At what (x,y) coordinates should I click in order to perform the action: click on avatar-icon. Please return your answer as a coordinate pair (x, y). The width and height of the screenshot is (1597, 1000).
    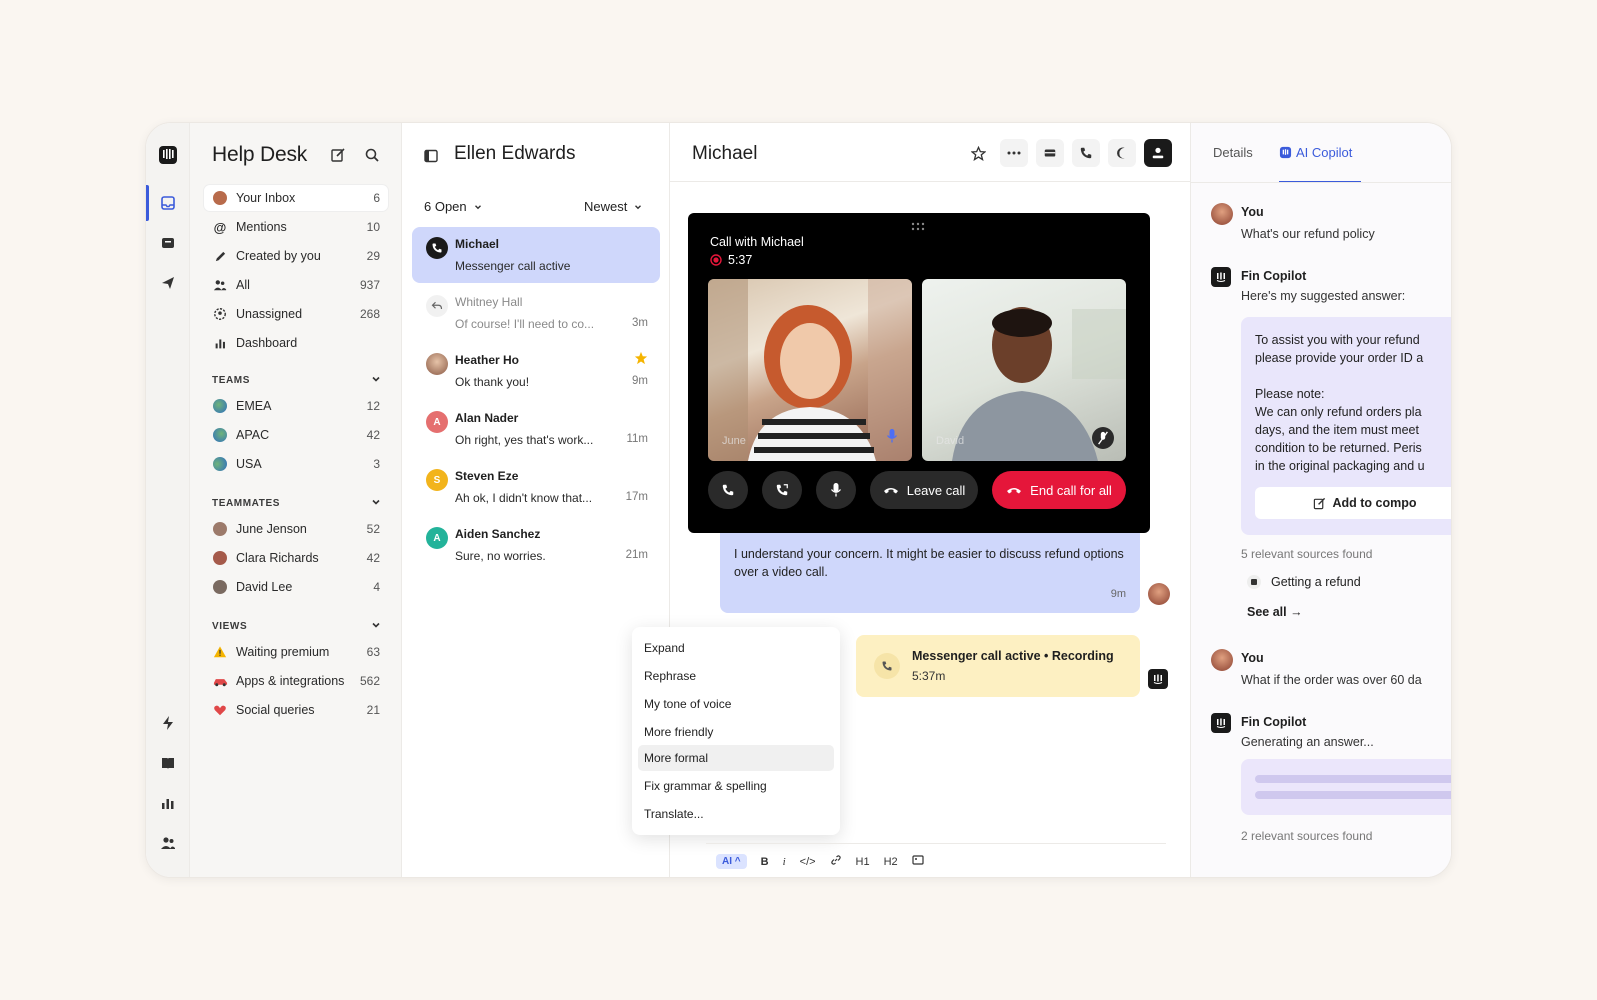
    Looking at the image, I should click on (220, 198).